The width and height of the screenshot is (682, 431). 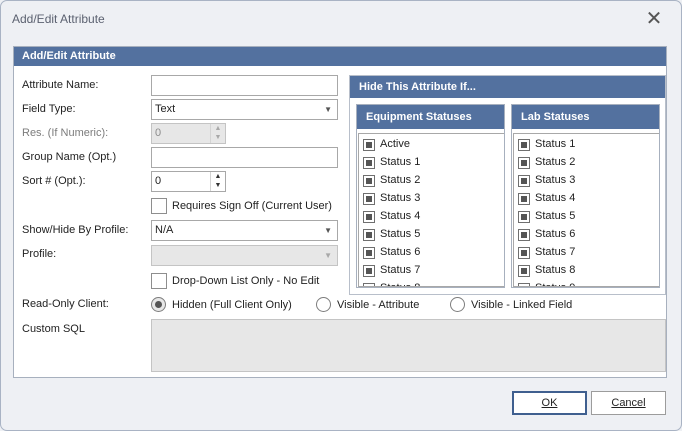 What do you see at coordinates (65, 133) in the screenshot?
I see `res-label: Res. (If Numeric):` at bounding box center [65, 133].